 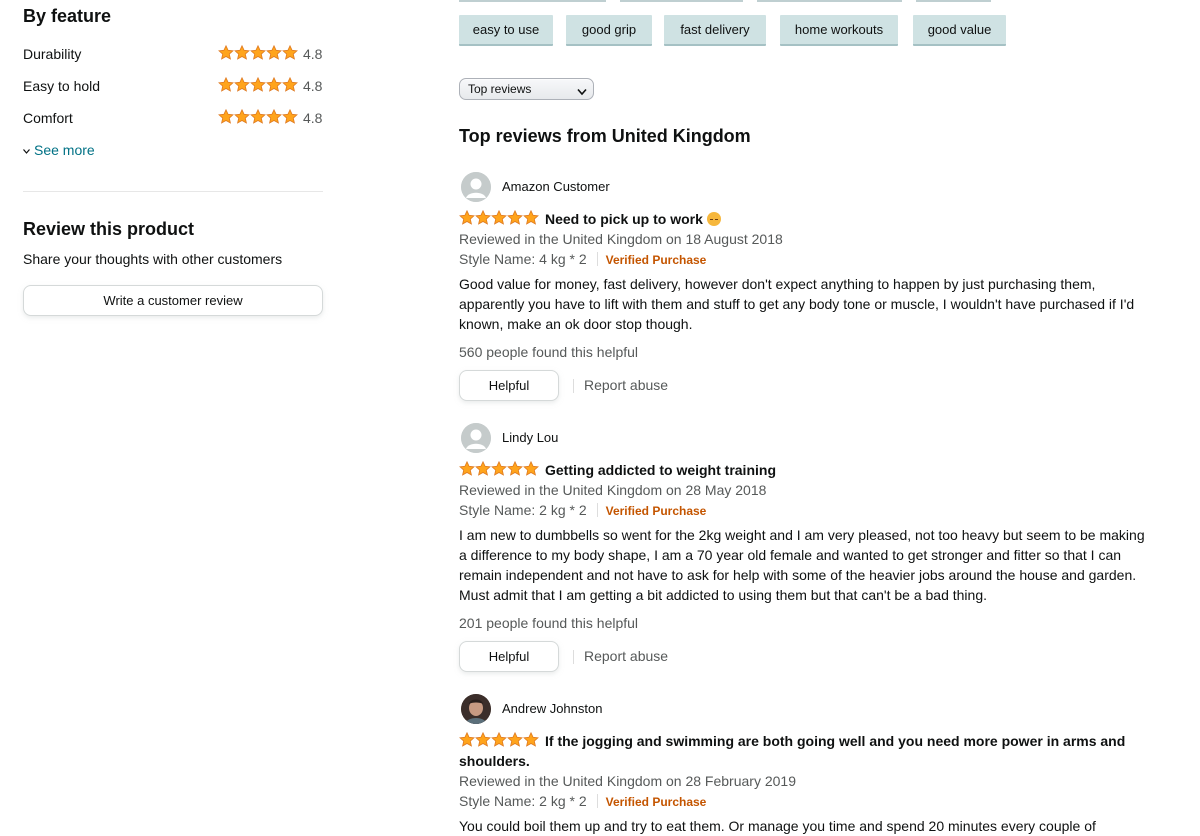 What do you see at coordinates (804, 470) in the screenshot?
I see `review-title-line: Getting addicted to weight training` at bounding box center [804, 470].